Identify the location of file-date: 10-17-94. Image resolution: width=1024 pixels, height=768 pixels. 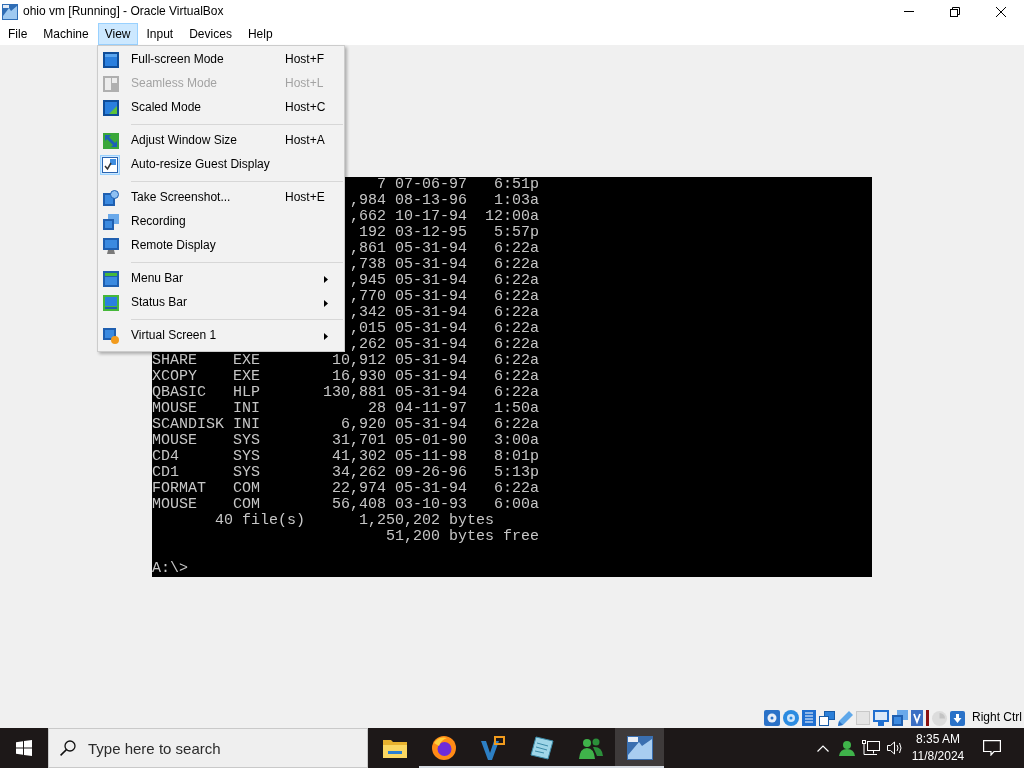
(431, 216).